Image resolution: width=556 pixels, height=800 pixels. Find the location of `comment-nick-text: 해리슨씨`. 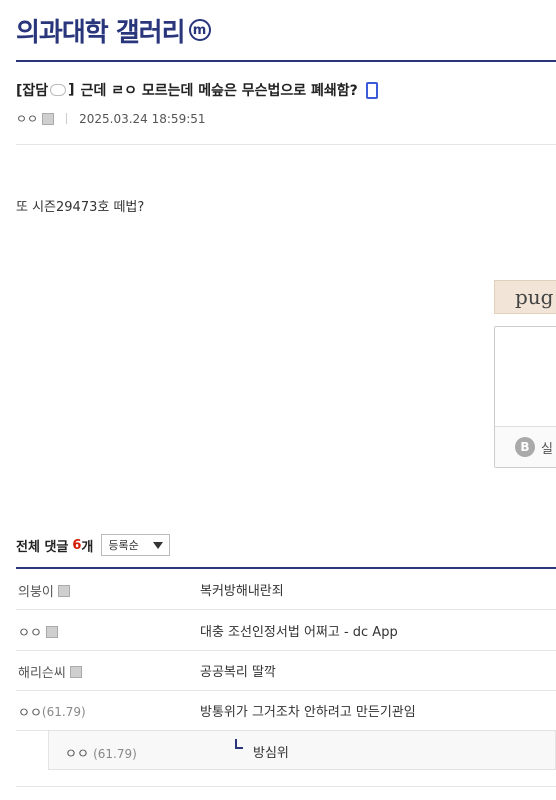

comment-nick-text: 해리슨씨 is located at coordinates (42, 673).